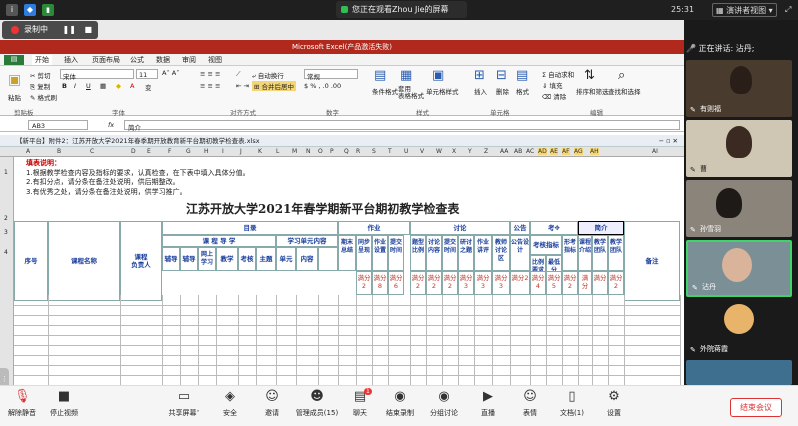  Describe the element at coordinates (286, 259) in the screenshot. I see `header-unit-desc: 单元` at that location.